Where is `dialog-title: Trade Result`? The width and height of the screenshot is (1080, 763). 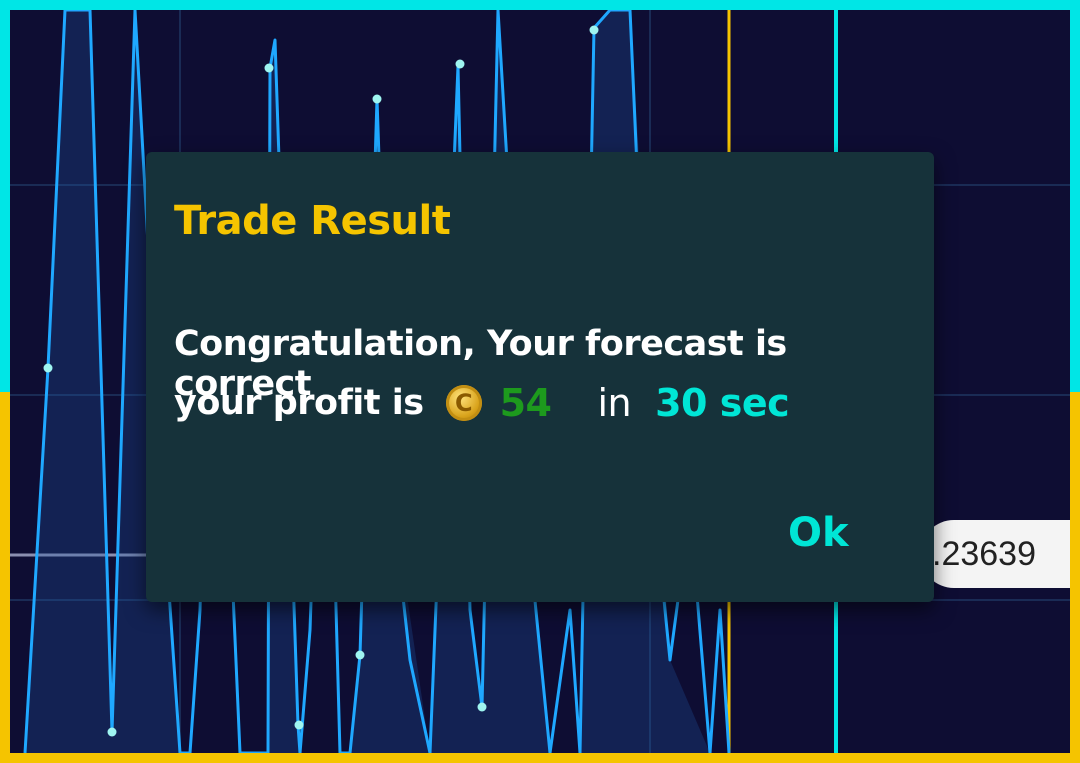 dialog-title: Trade Result is located at coordinates (312, 221).